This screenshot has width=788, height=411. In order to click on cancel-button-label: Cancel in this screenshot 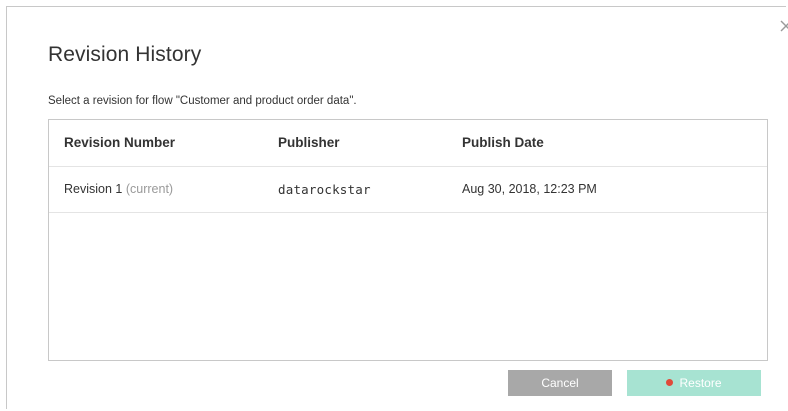, I will do `click(560, 383)`.